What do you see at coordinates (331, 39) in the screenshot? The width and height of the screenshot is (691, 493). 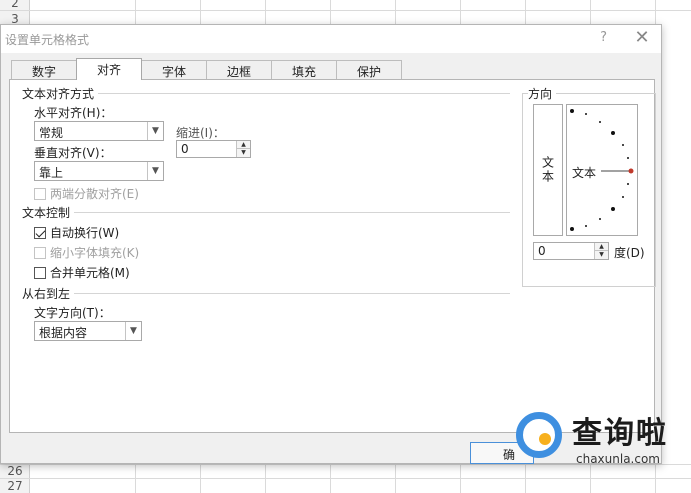 I see `dialog-titlebar: 设置单元格格式 ? ✕` at bounding box center [331, 39].